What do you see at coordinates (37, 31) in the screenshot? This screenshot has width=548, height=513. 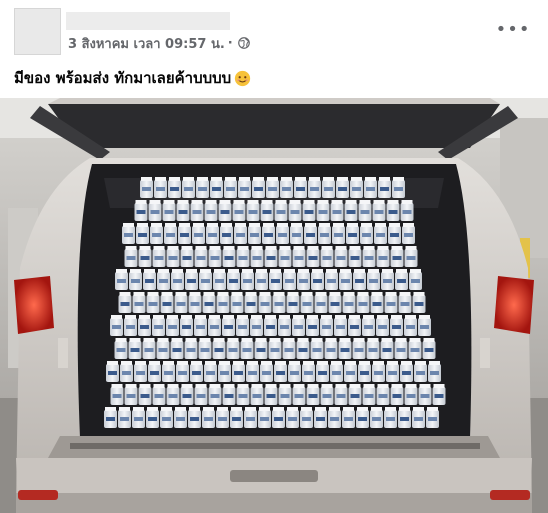 I see `author-avatar` at bounding box center [37, 31].